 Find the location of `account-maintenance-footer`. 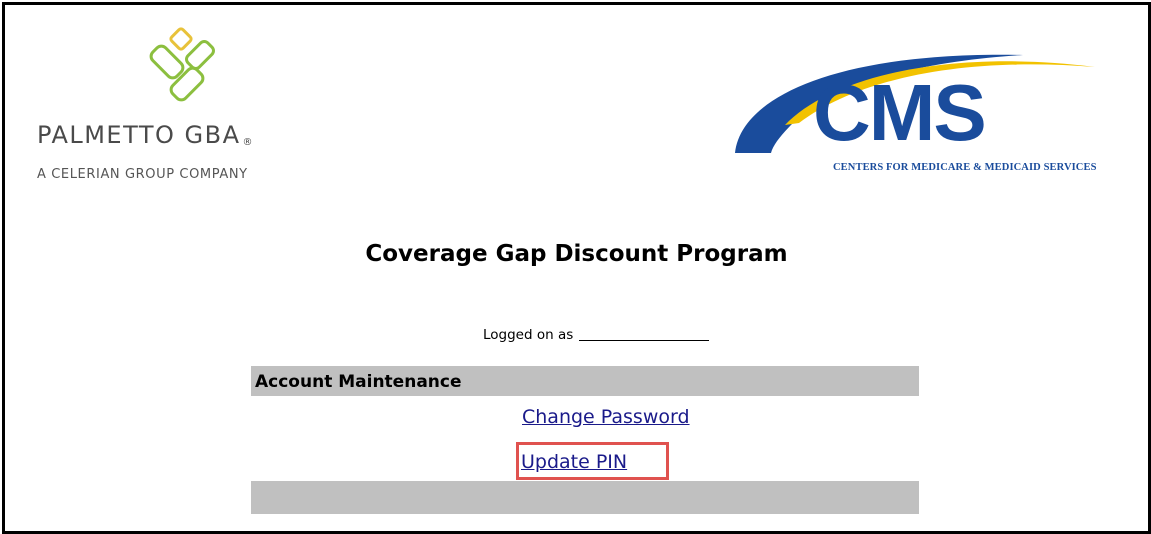

account-maintenance-footer is located at coordinates (585, 497).